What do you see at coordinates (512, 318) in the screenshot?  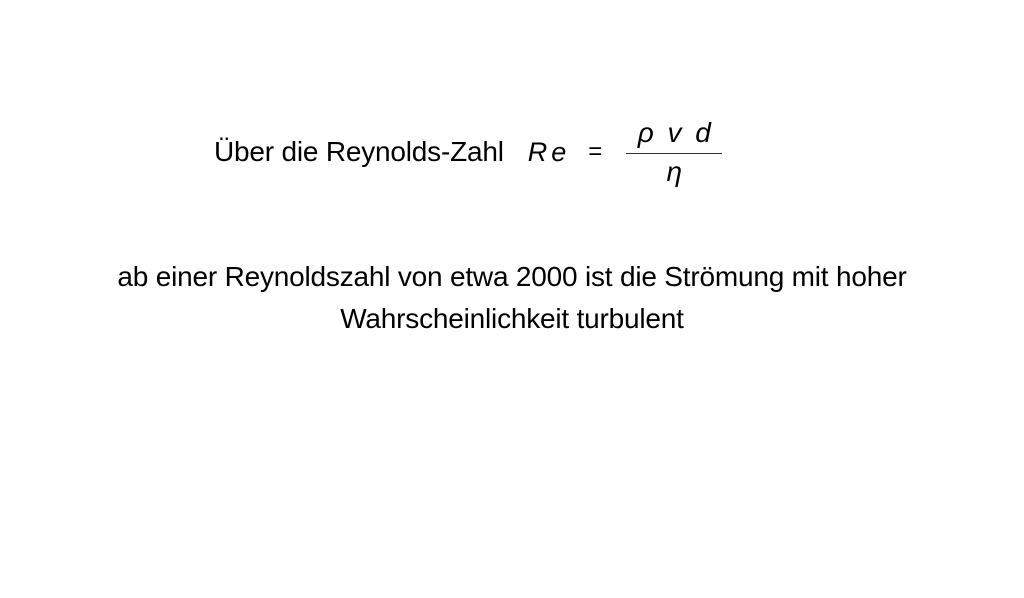 I see `statement-line-2: Wahrscheinlichkeit turbulent` at bounding box center [512, 318].